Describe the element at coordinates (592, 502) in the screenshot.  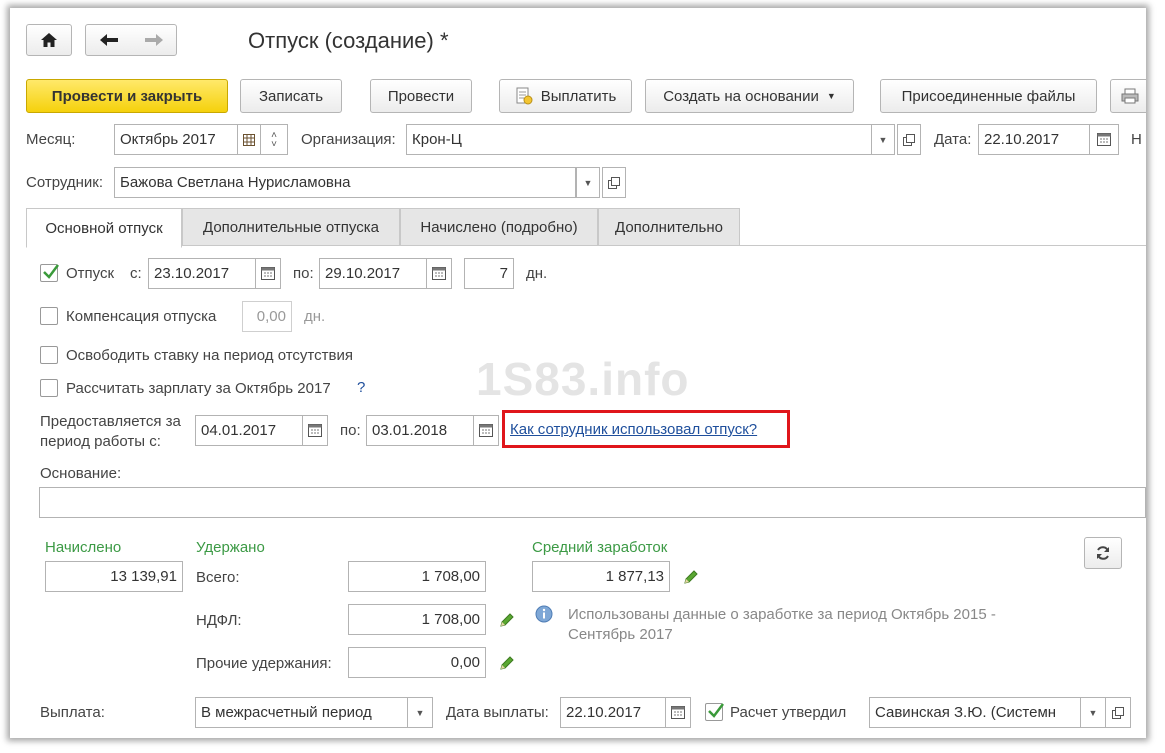
I see `basis-field` at that location.